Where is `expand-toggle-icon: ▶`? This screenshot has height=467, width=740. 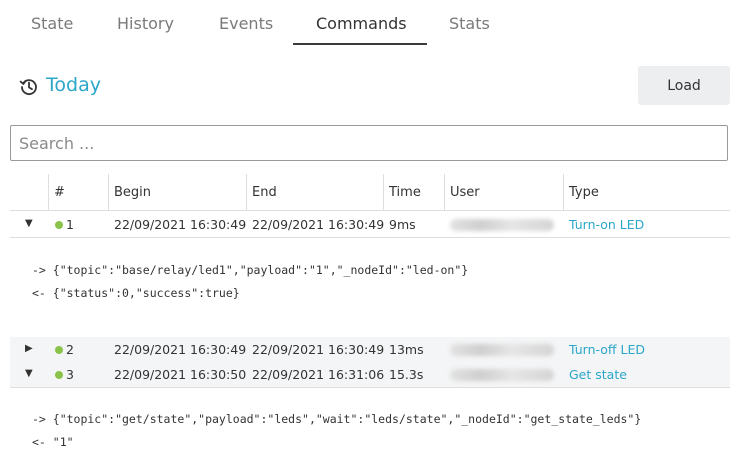 expand-toggle-icon: ▶ is located at coordinates (29, 348).